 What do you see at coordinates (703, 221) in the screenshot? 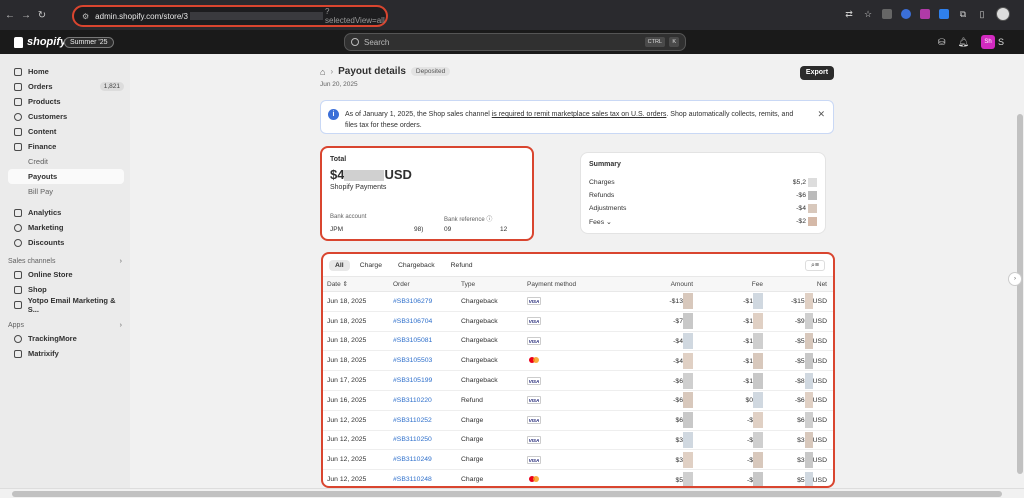
I see `summary-row: Fees ⌄ -$2` at bounding box center [703, 221].